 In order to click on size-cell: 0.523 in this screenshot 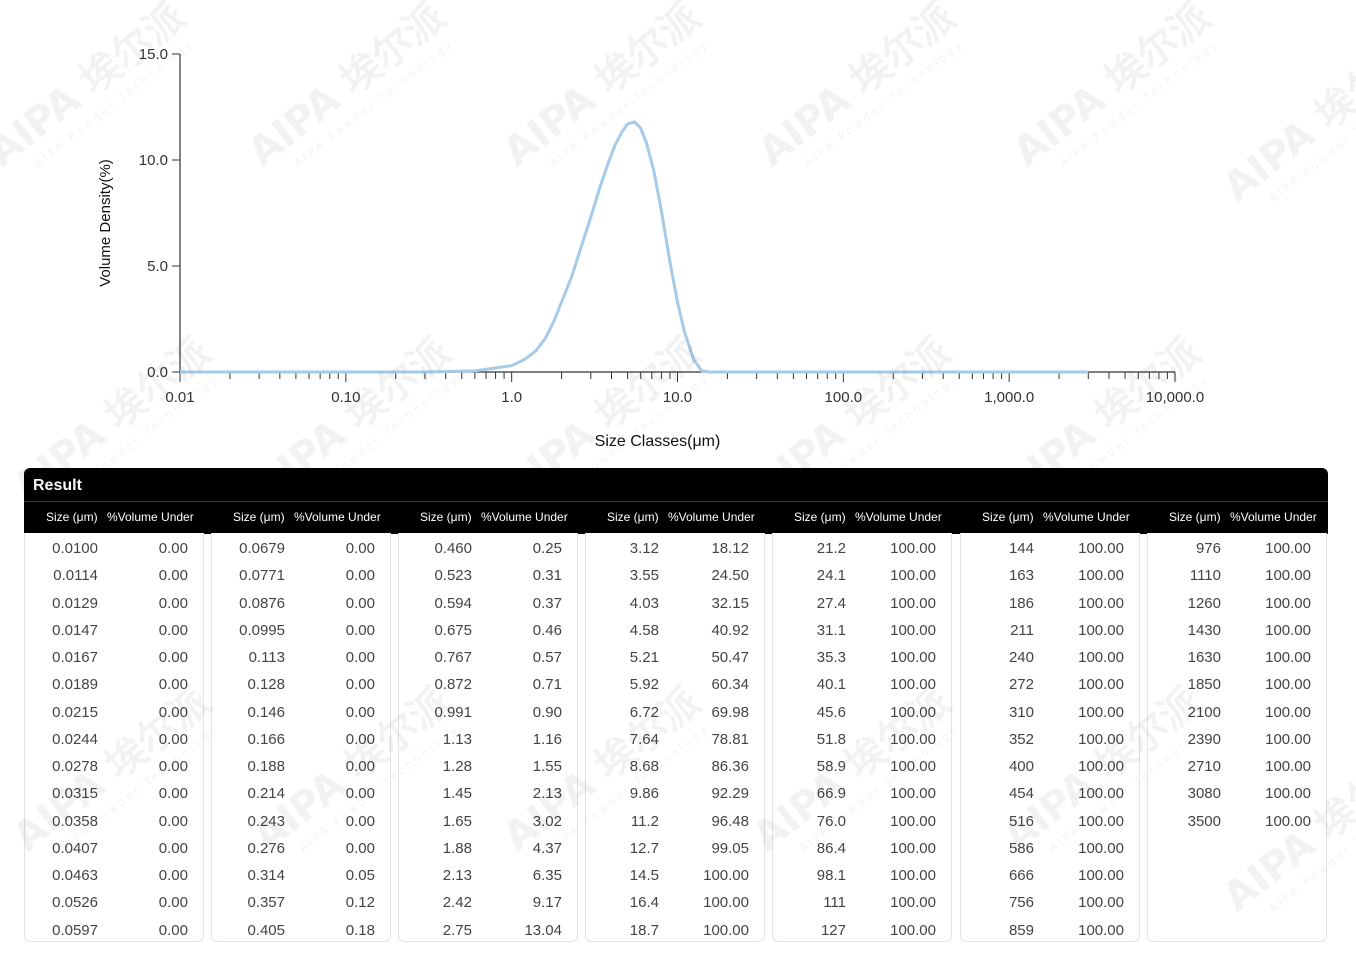, I will do `click(453, 576)`.